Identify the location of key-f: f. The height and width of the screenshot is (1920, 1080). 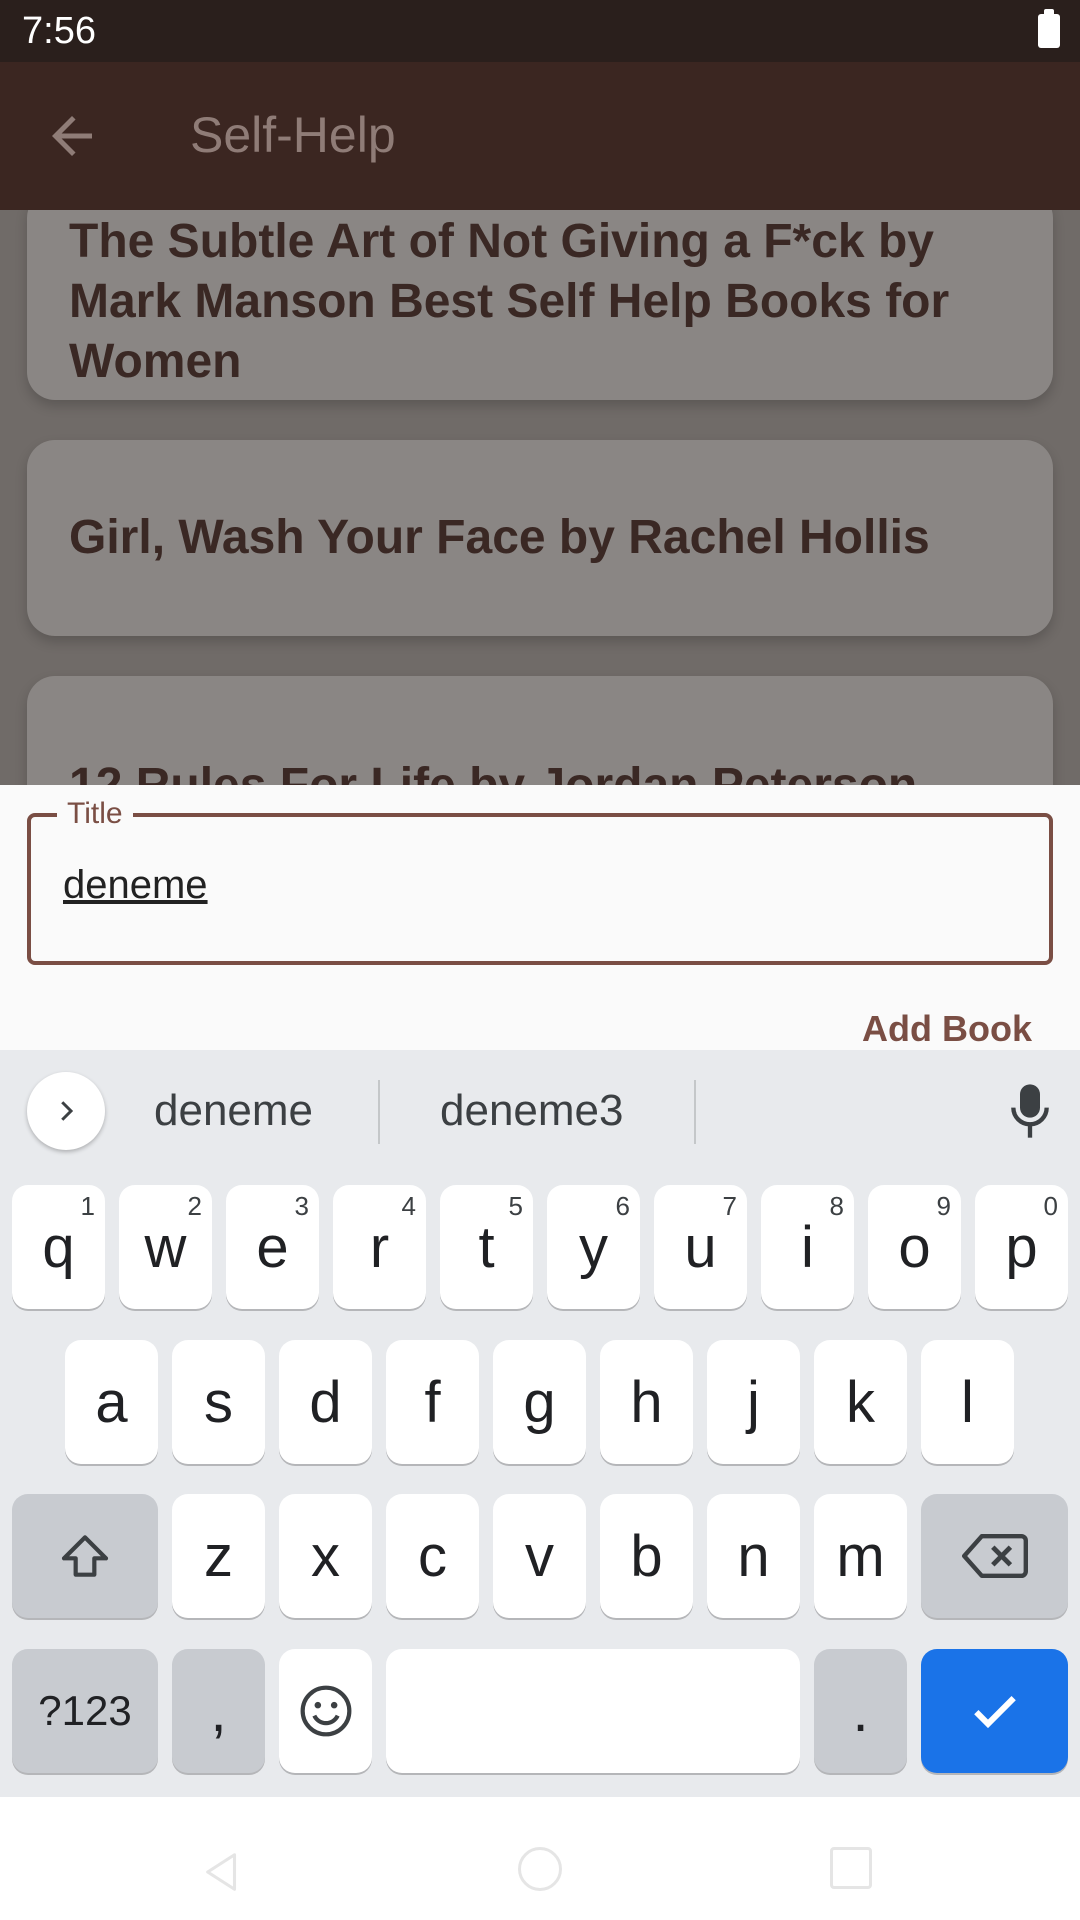
(432, 1402).